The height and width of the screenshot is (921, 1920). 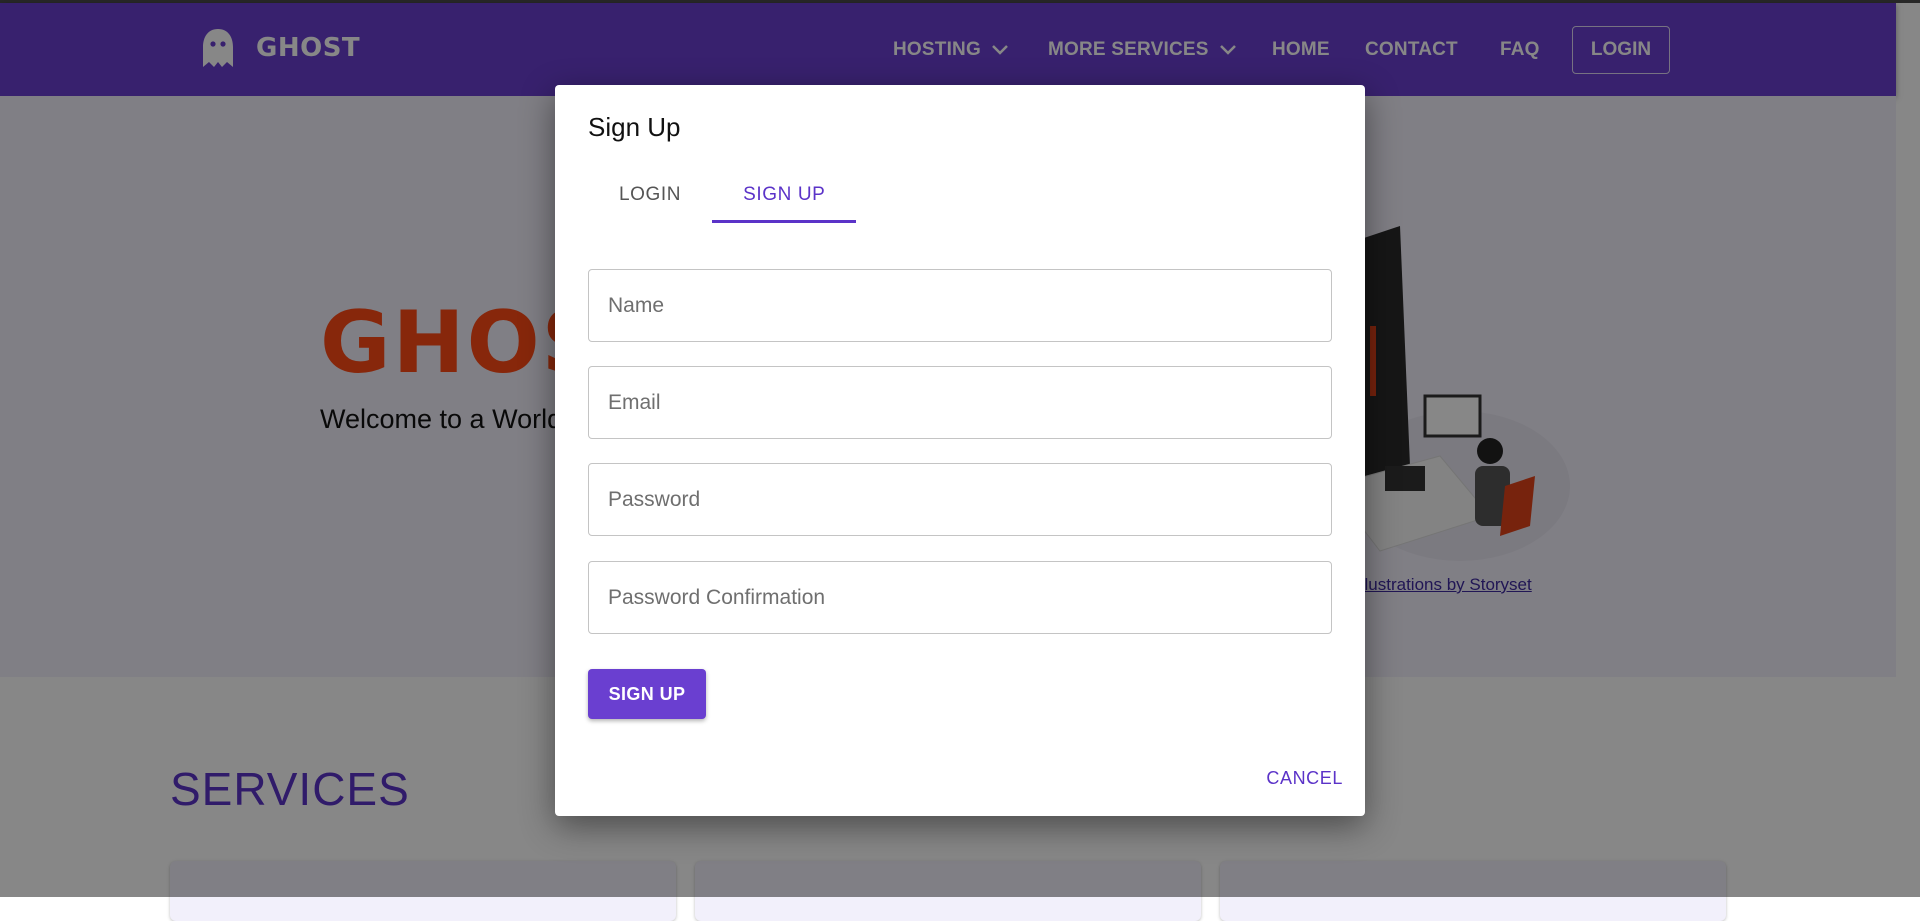 I want to click on password-confirmation-field, so click(x=960, y=597).